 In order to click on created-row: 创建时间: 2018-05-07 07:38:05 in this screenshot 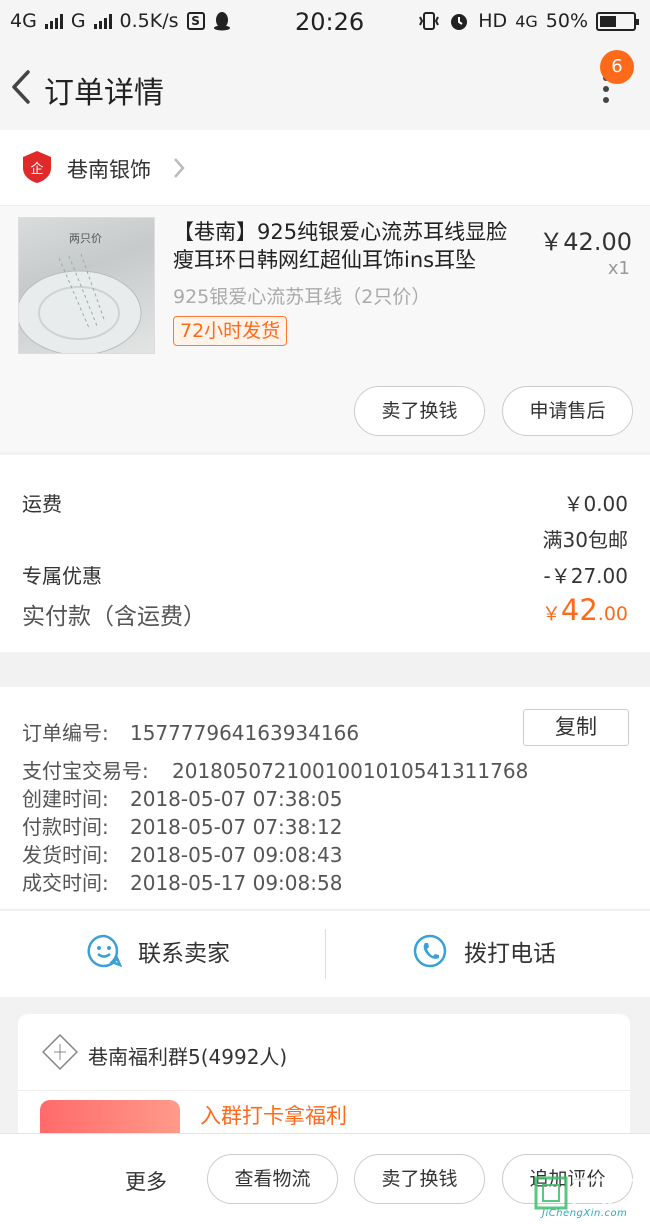, I will do `click(182, 797)`.